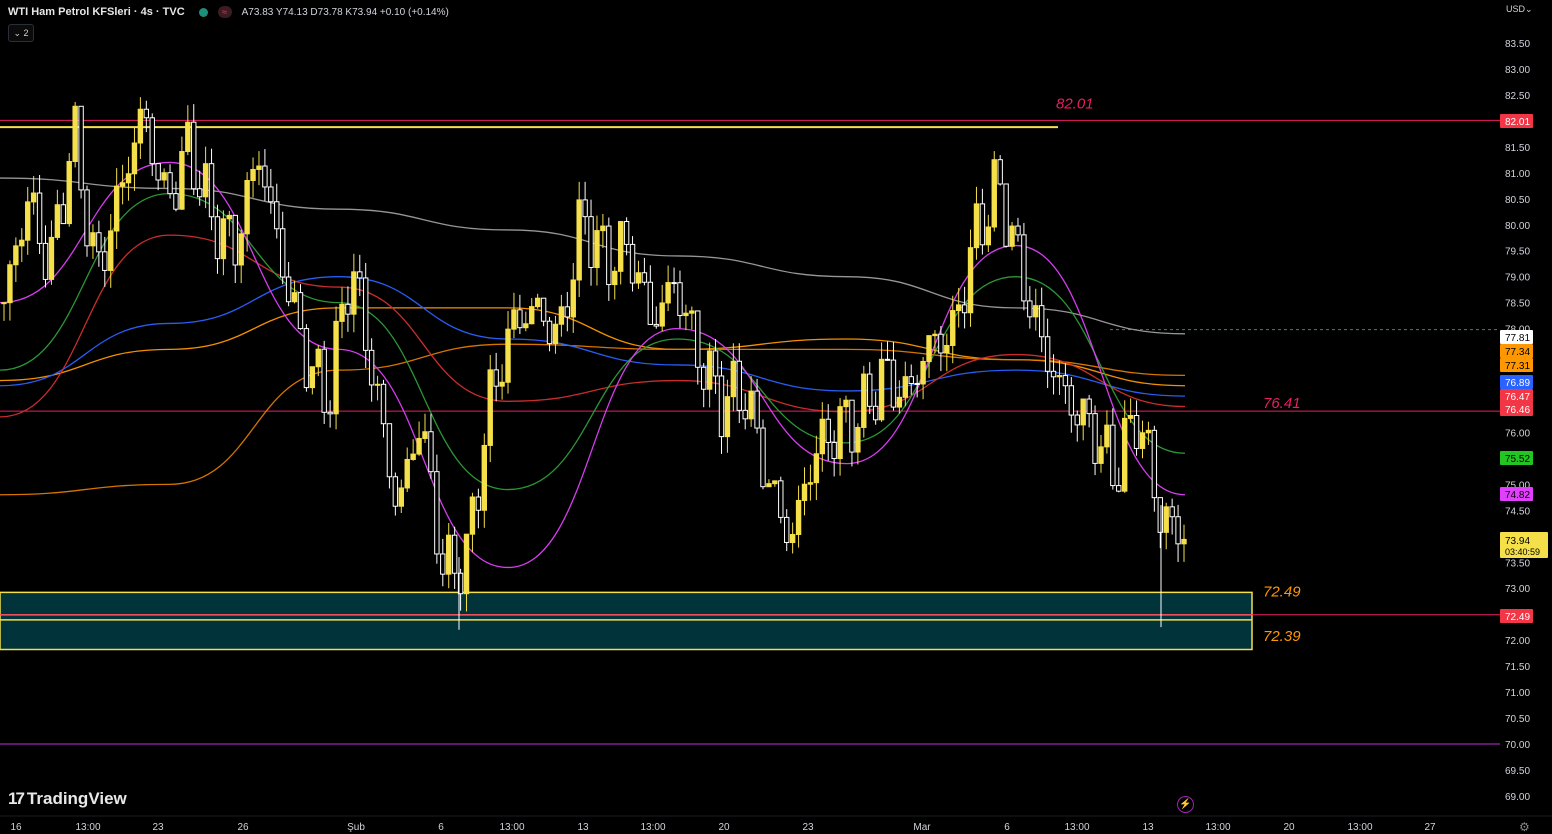 The image size is (1552, 834). What do you see at coordinates (1517, 252) in the screenshot?
I see `price-tick-label: 79.50` at bounding box center [1517, 252].